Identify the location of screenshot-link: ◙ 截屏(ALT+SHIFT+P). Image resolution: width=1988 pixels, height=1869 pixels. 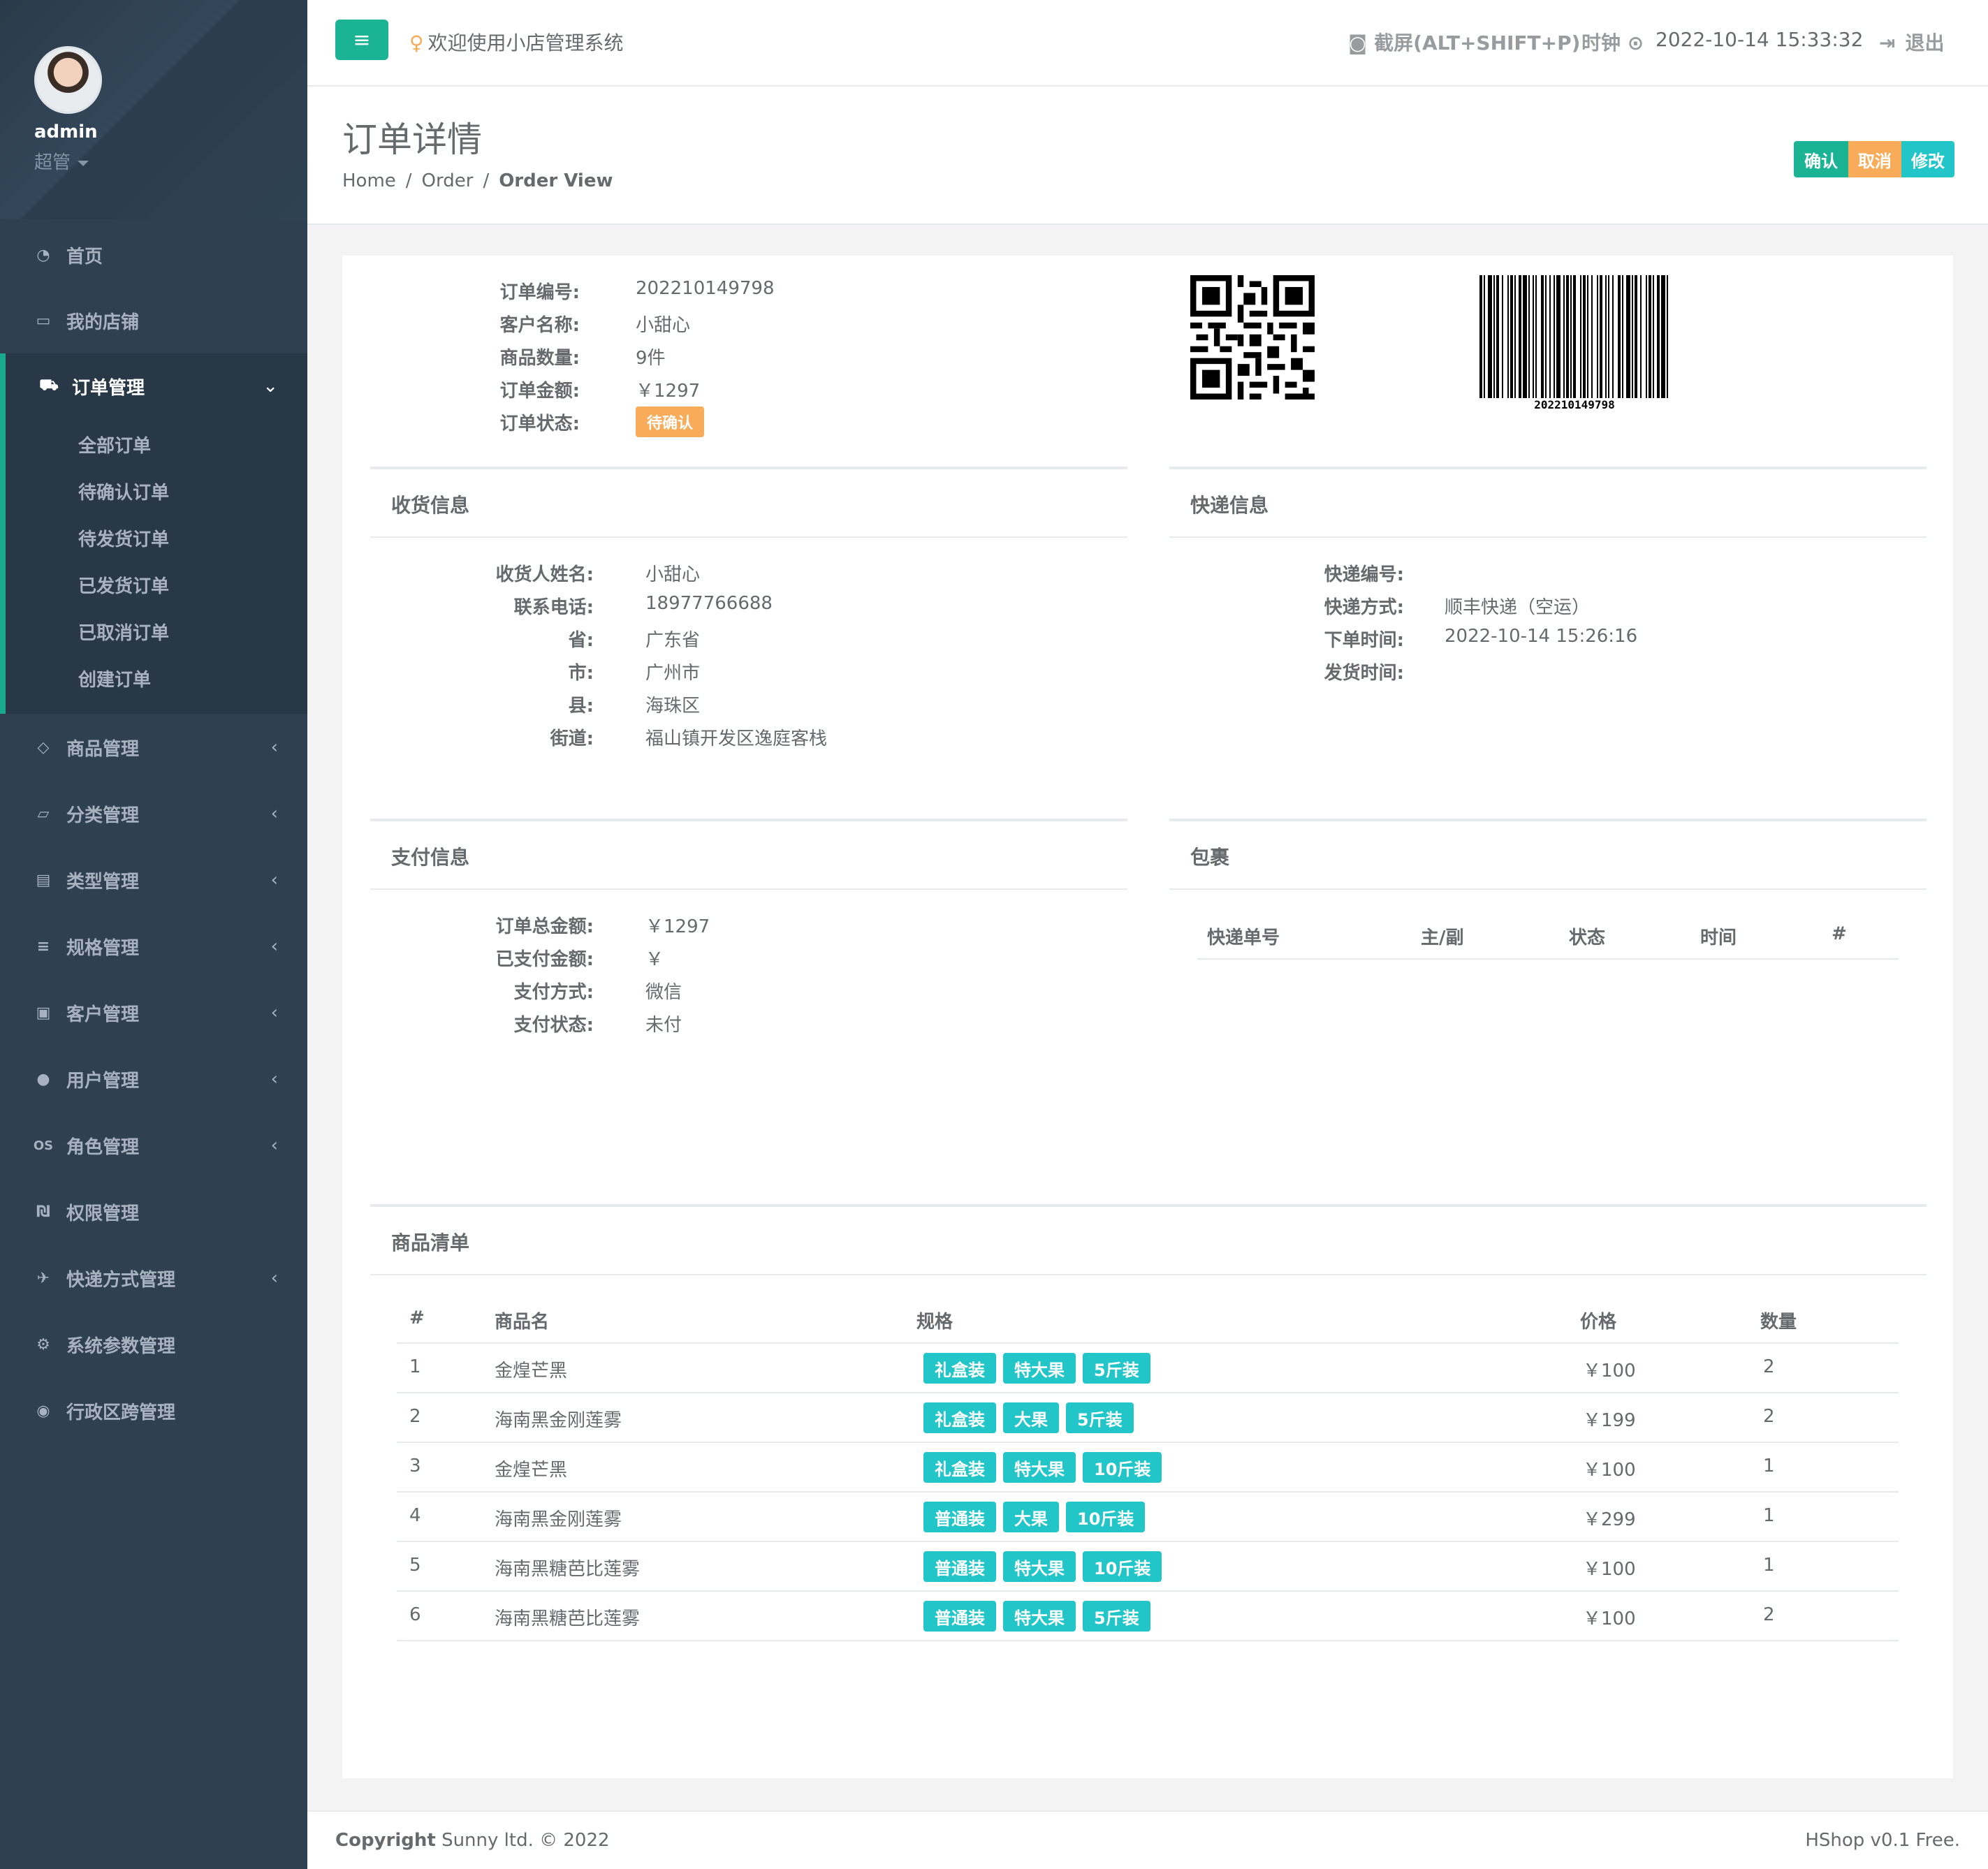
(1464, 42).